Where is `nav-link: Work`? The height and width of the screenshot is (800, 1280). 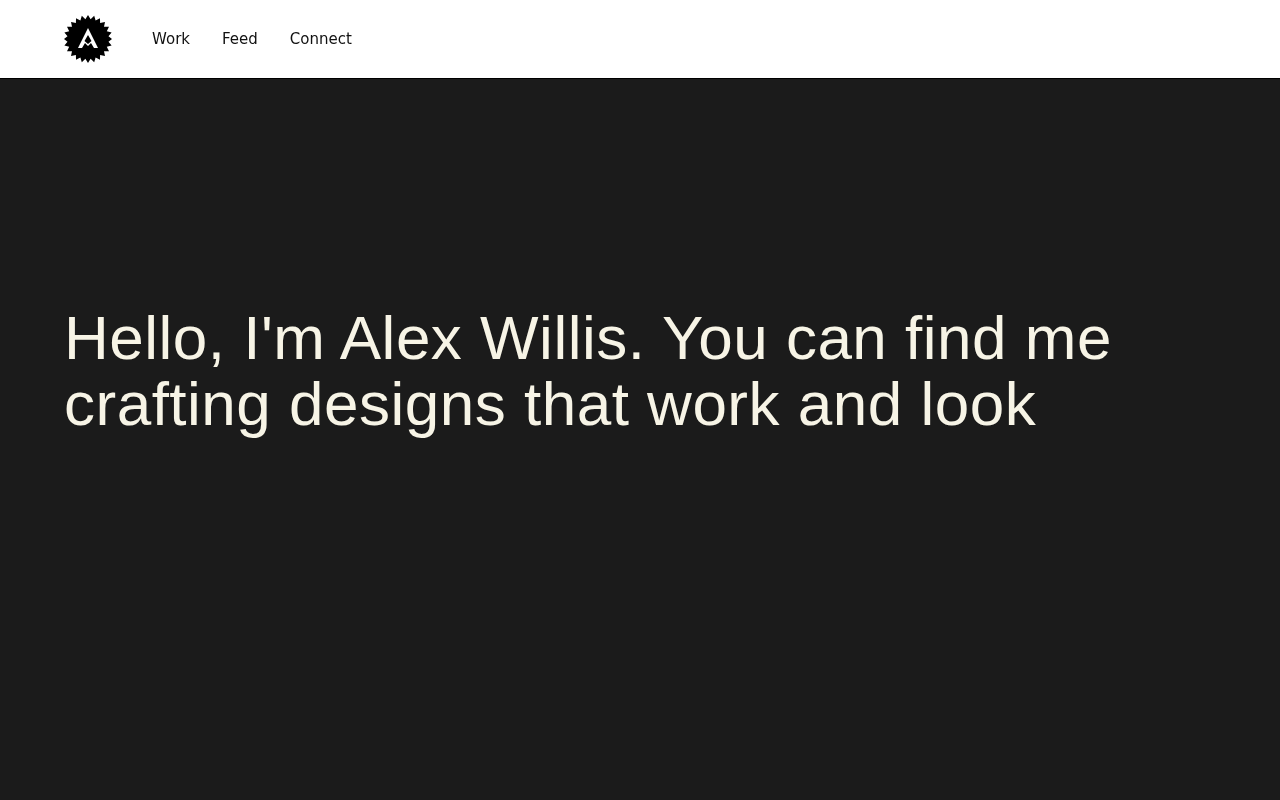
nav-link: Work is located at coordinates (171, 39).